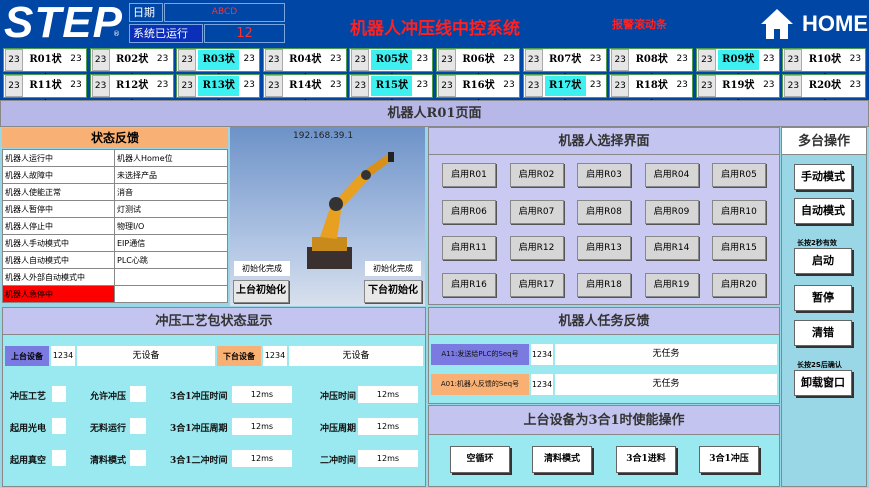 The height and width of the screenshot is (488, 869). What do you see at coordinates (166, 33) in the screenshot?
I see `runtime-label: 系统已运行` at bounding box center [166, 33].